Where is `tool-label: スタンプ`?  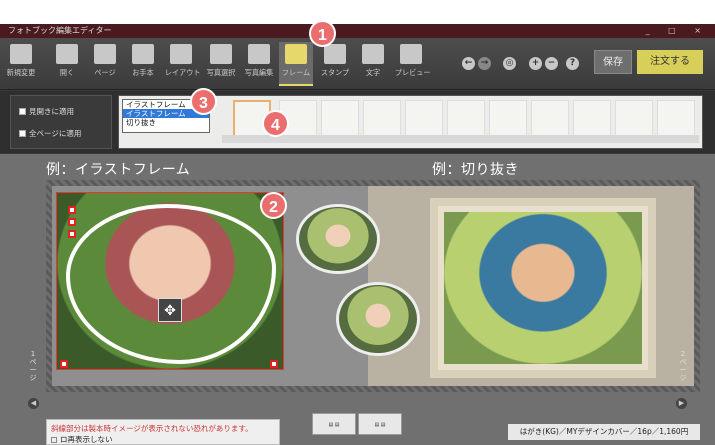 tool-label: スタンプ is located at coordinates (335, 72).